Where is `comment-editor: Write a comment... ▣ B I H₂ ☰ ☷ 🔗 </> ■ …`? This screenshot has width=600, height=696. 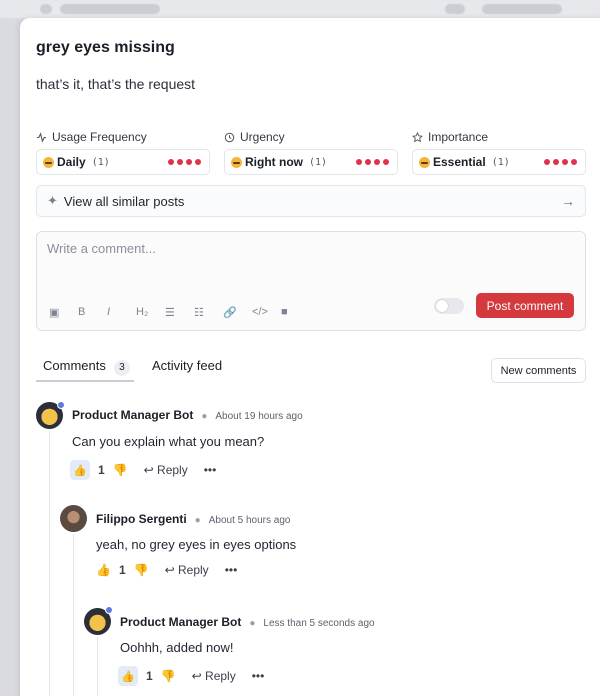 comment-editor: Write a comment... ▣ B I H₂ ☰ ☷ 🔗 </> ■ … is located at coordinates (311, 281).